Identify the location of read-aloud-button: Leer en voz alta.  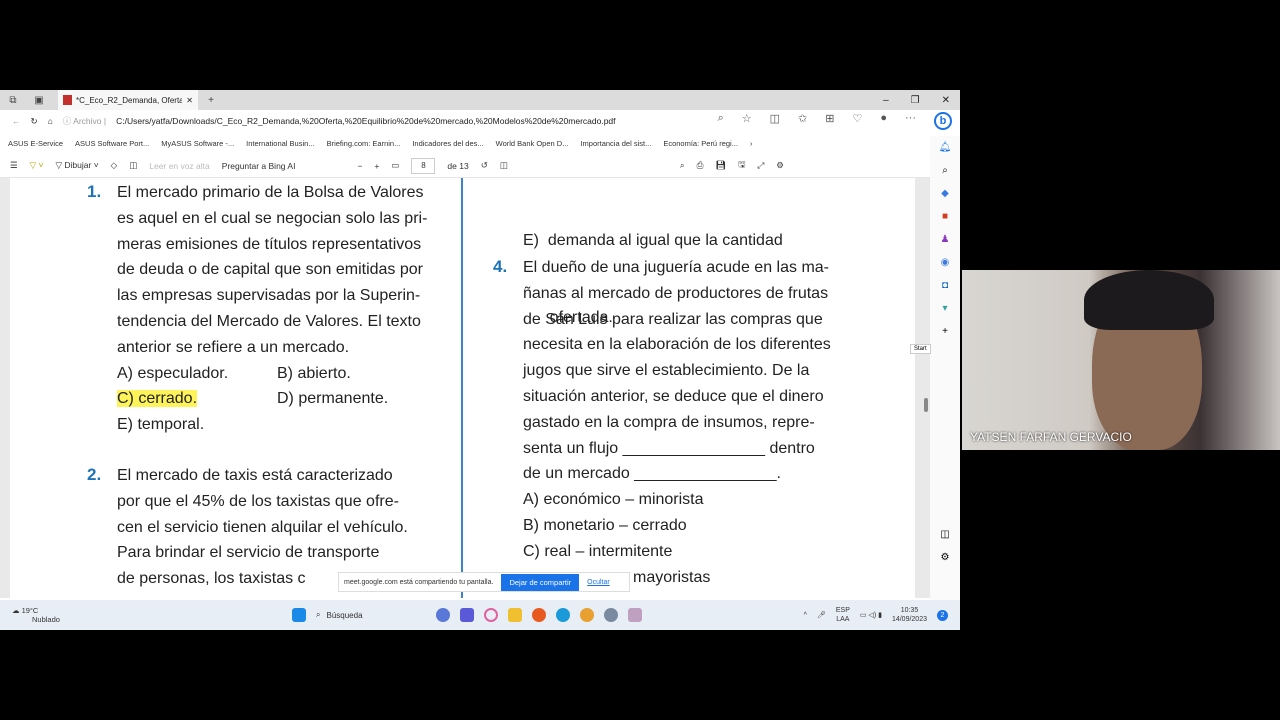
(179, 166).